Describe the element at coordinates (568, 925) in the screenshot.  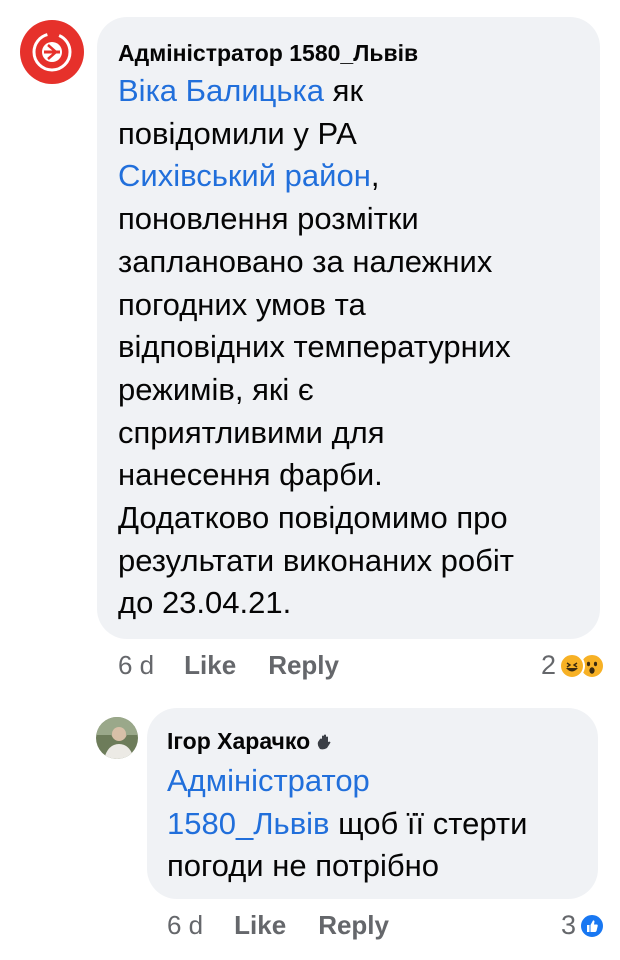
I see `reaction-count: 3` at that location.